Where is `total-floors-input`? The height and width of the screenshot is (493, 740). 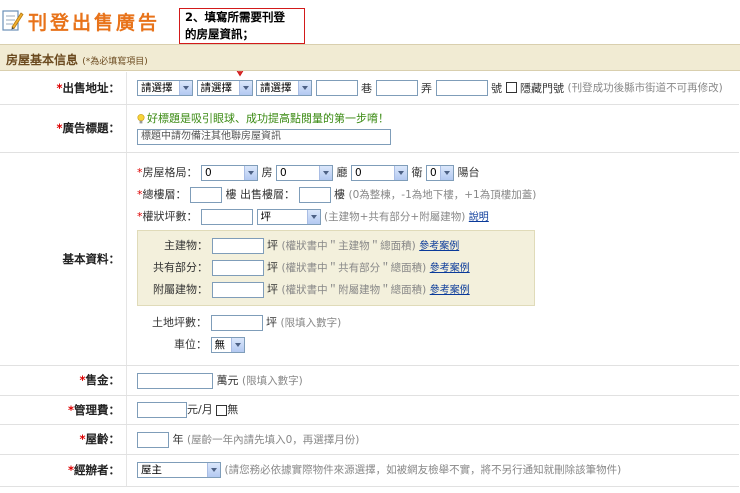
total-floors-input is located at coordinates (206, 194).